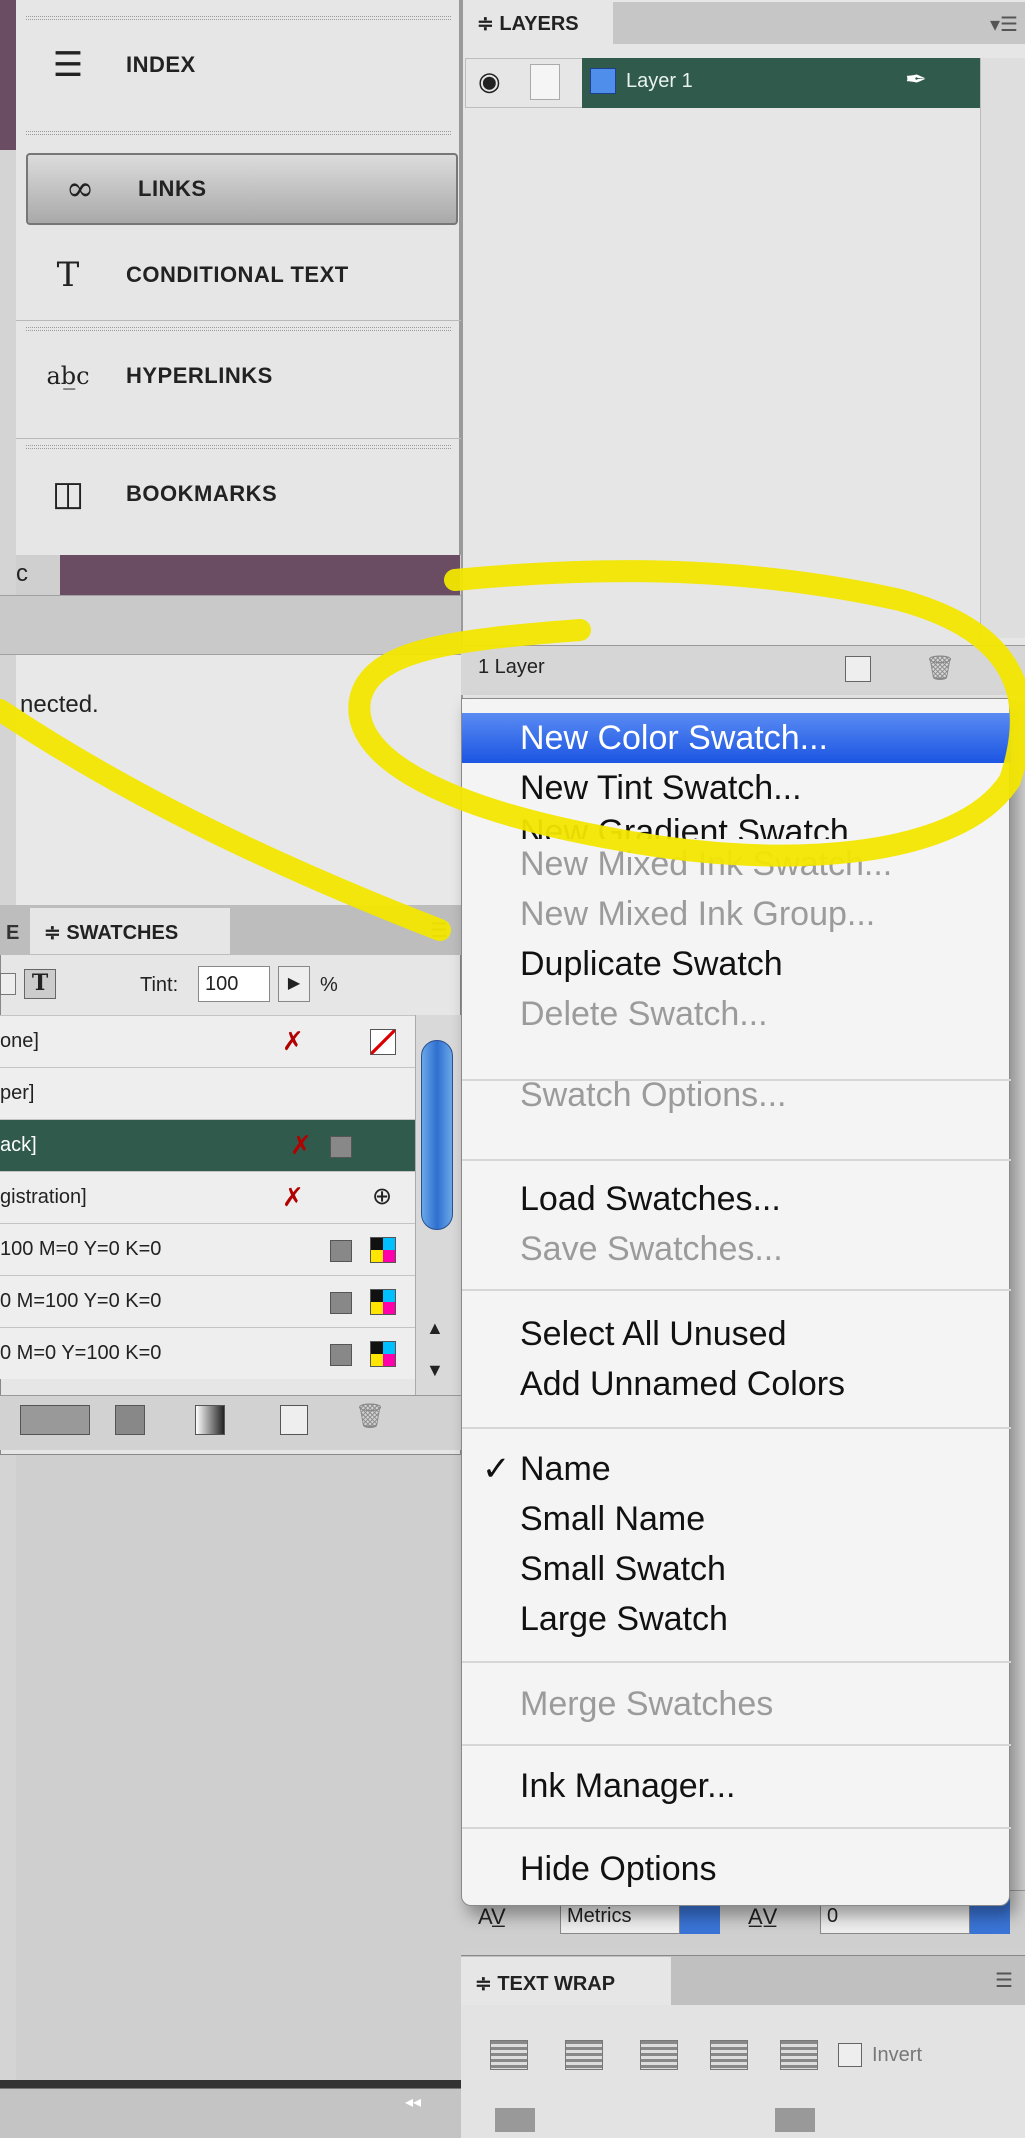 Image resolution: width=1025 pixels, height=2138 pixels. What do you see at coordinates (729, 2055) in the screenshot?
I see `jump-object-icon` at bounding box center [729, 2055].